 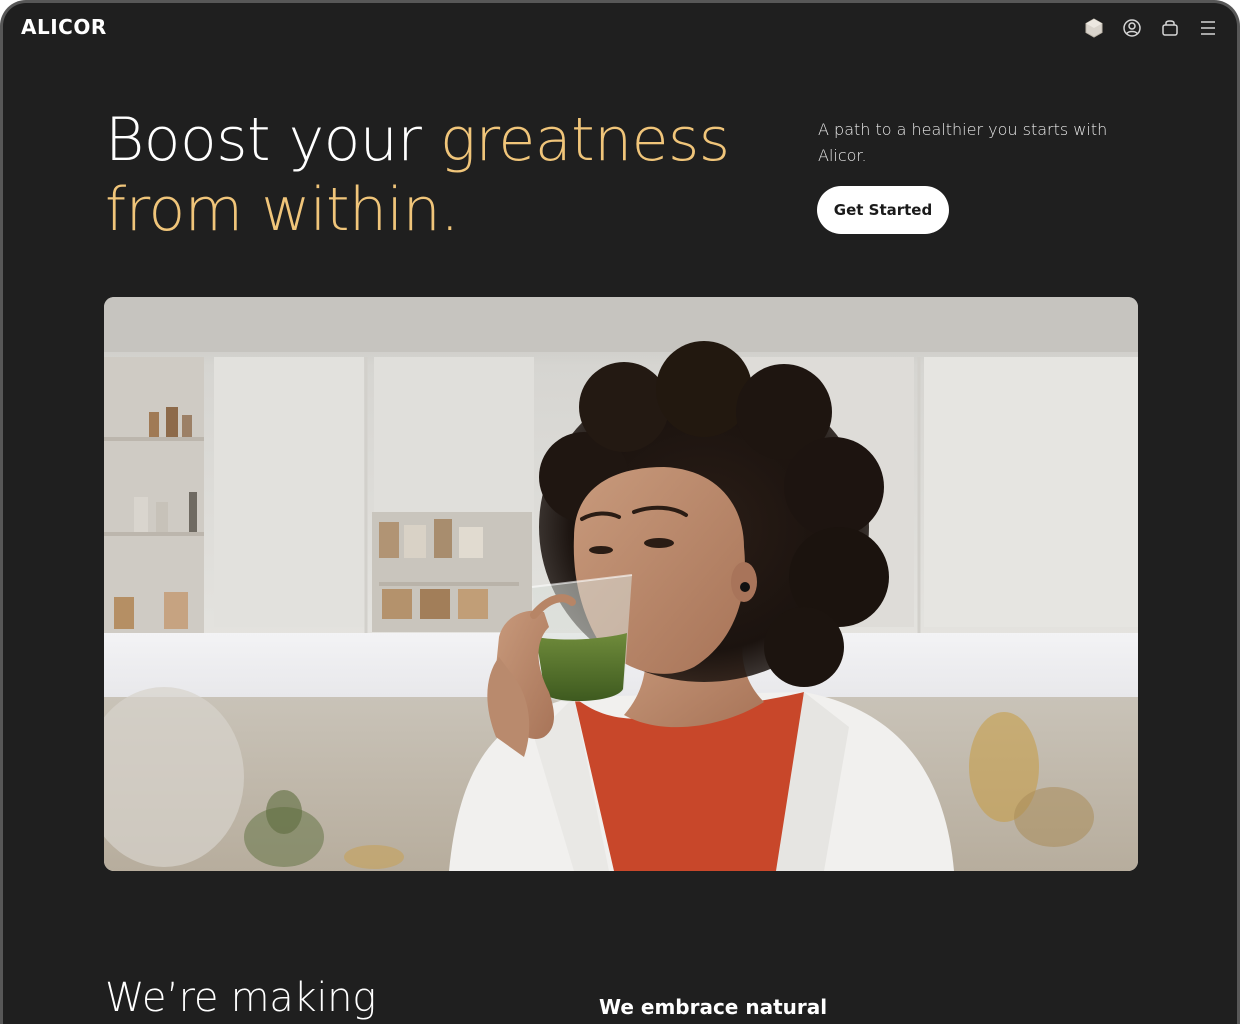 I want to click on logo: ALICOR, so click(x=64, y=27).